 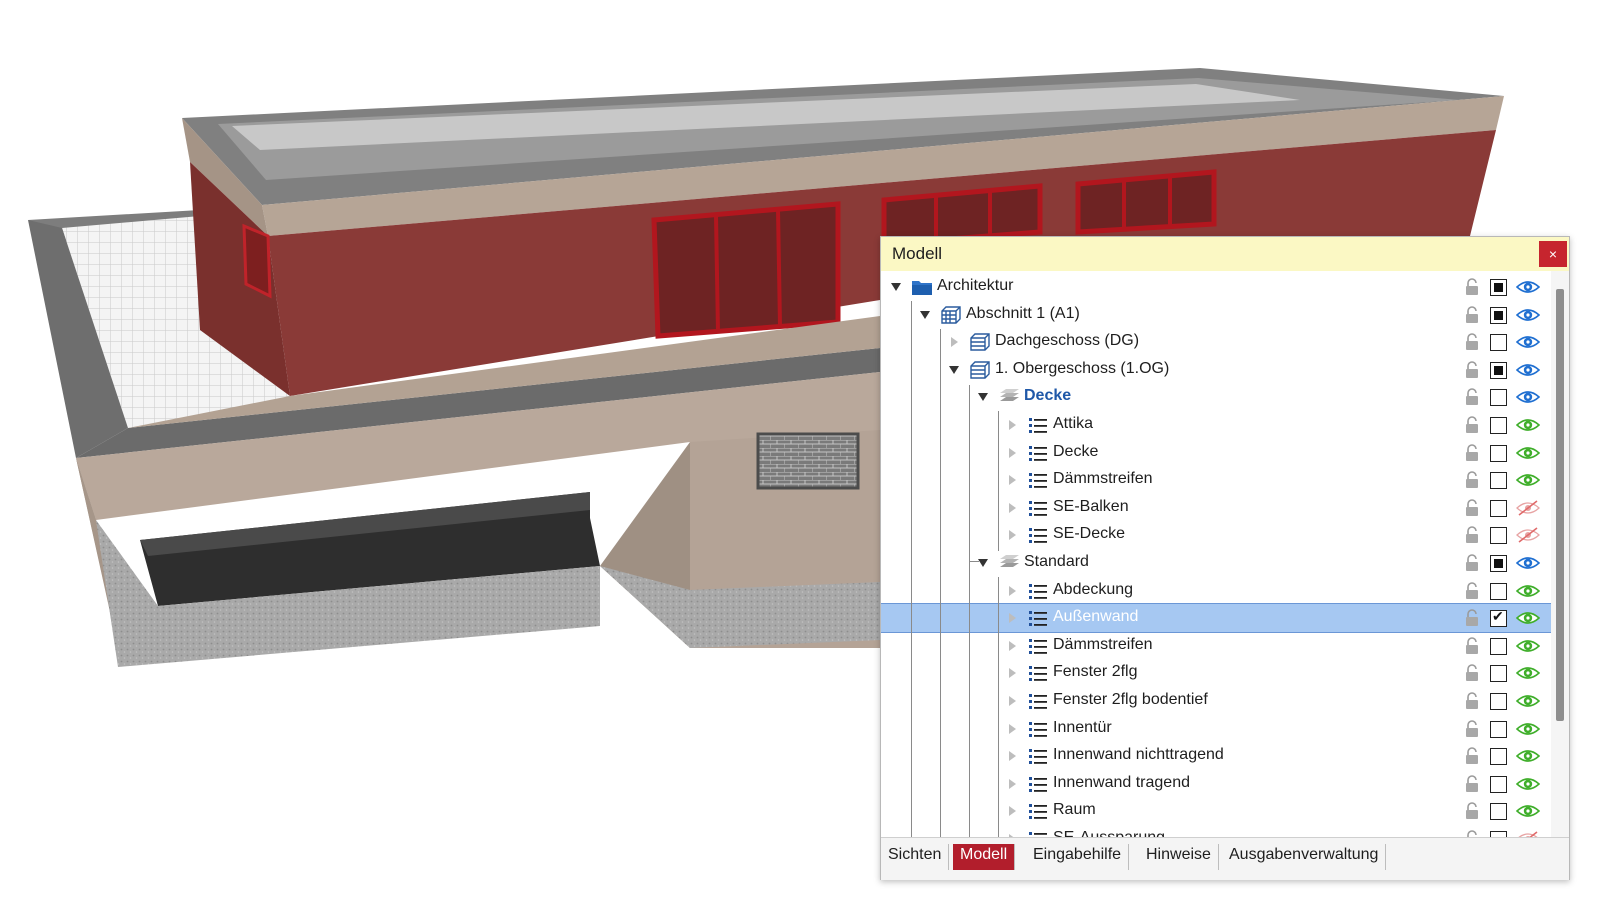 What do you see at coordinates (1216, 508) in the screenshot?
I see `tree-row: SE-Balken` at bounding box center [1216, 508].